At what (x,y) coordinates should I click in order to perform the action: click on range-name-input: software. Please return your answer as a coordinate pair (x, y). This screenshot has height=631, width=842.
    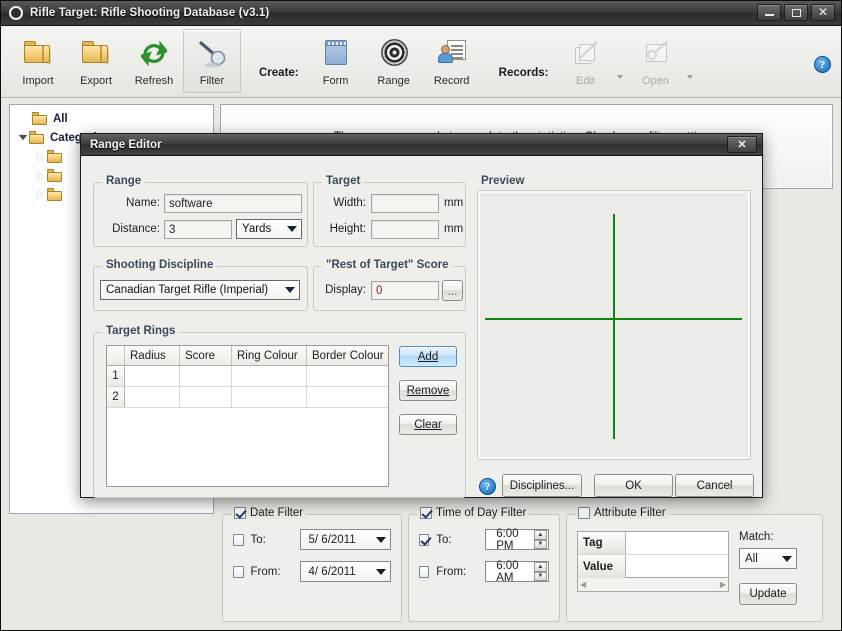
    Looking at the image, I should click on (233, 203).